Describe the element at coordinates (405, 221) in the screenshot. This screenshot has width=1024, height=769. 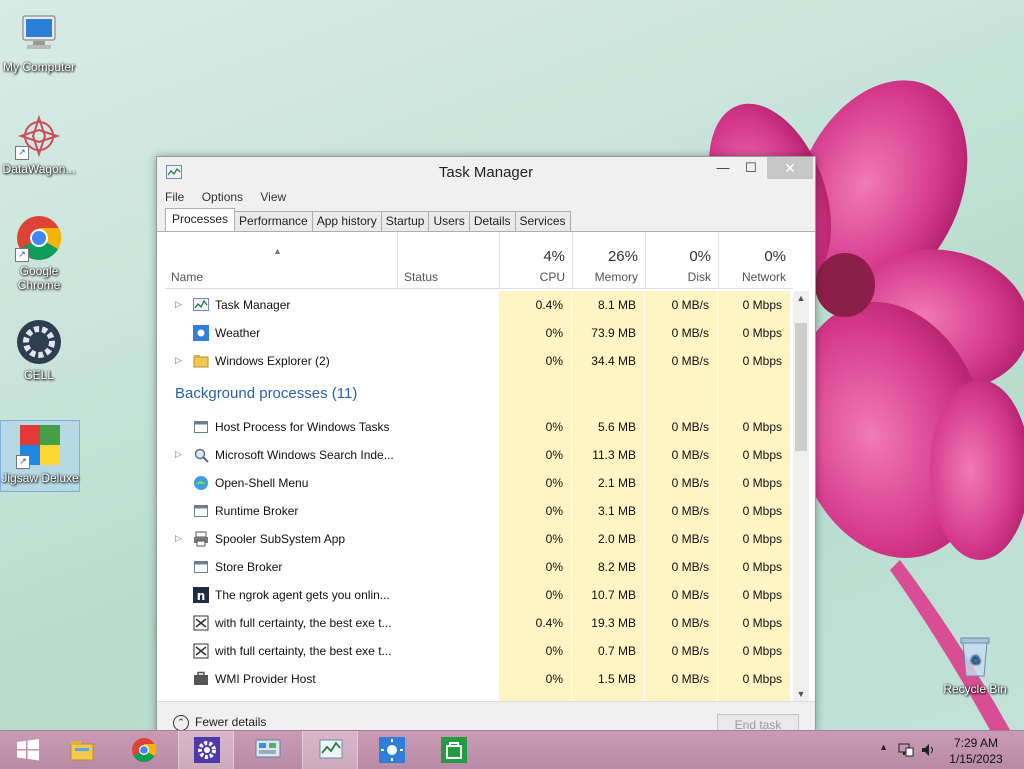
I see `tab-startup: Startup` at that location.